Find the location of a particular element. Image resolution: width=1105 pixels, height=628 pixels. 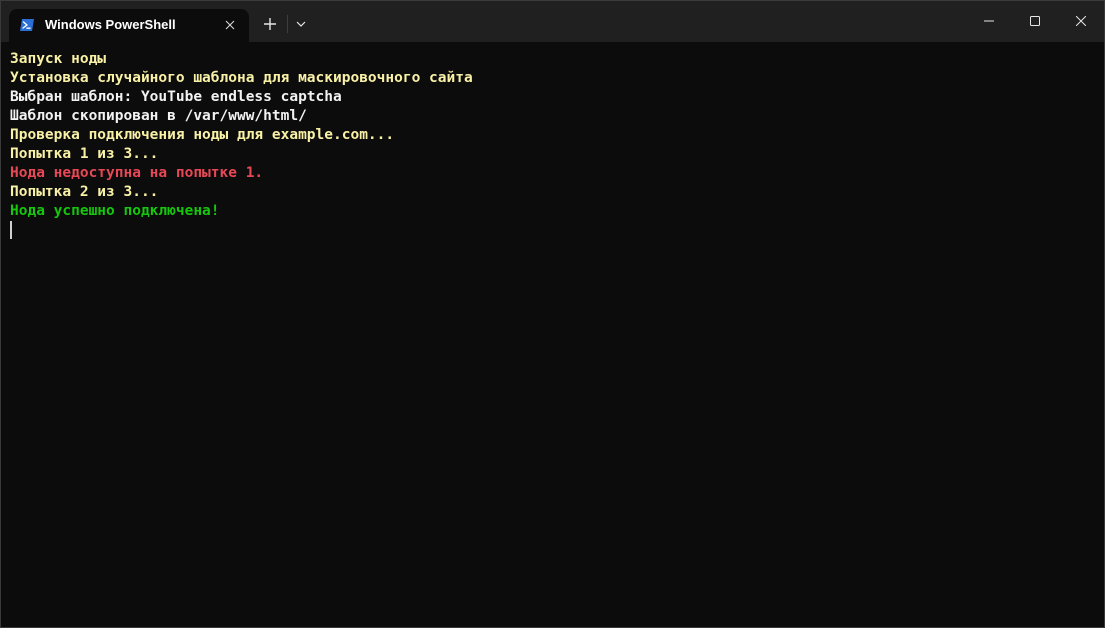

tab-separator is located at coordinates (287, 24).